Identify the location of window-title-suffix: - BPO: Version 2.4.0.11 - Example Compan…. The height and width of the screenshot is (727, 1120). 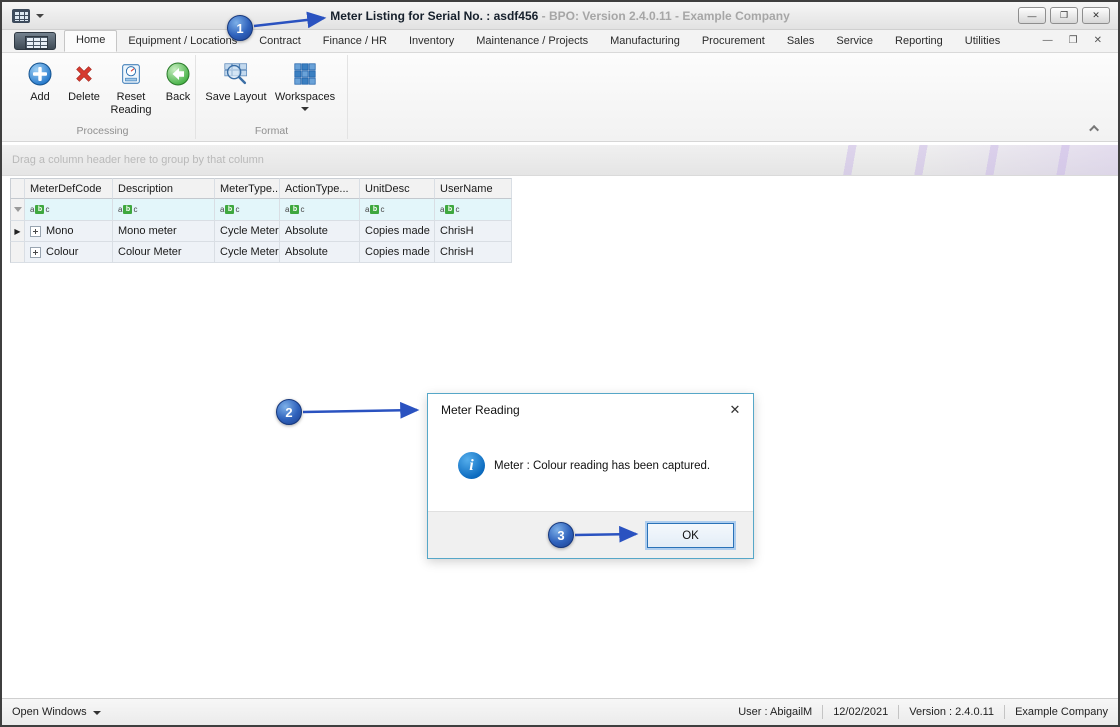
(664, 16).